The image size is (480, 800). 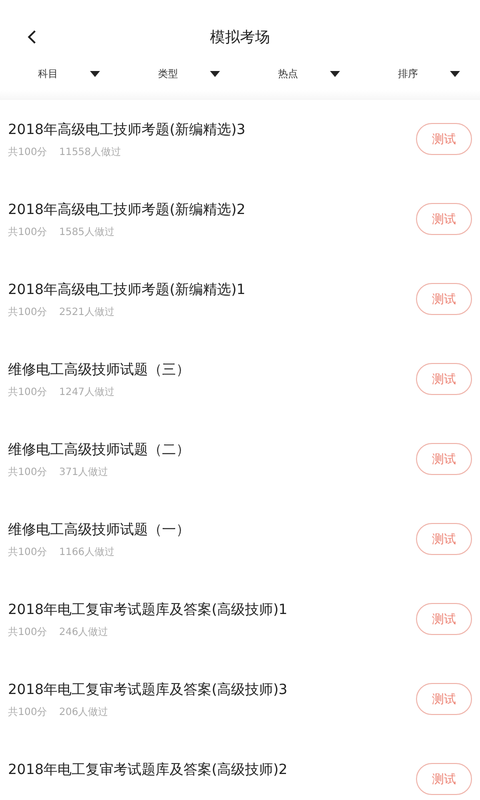 I want to click on attempt-count: 371人做过, so click(x=83, y=473).